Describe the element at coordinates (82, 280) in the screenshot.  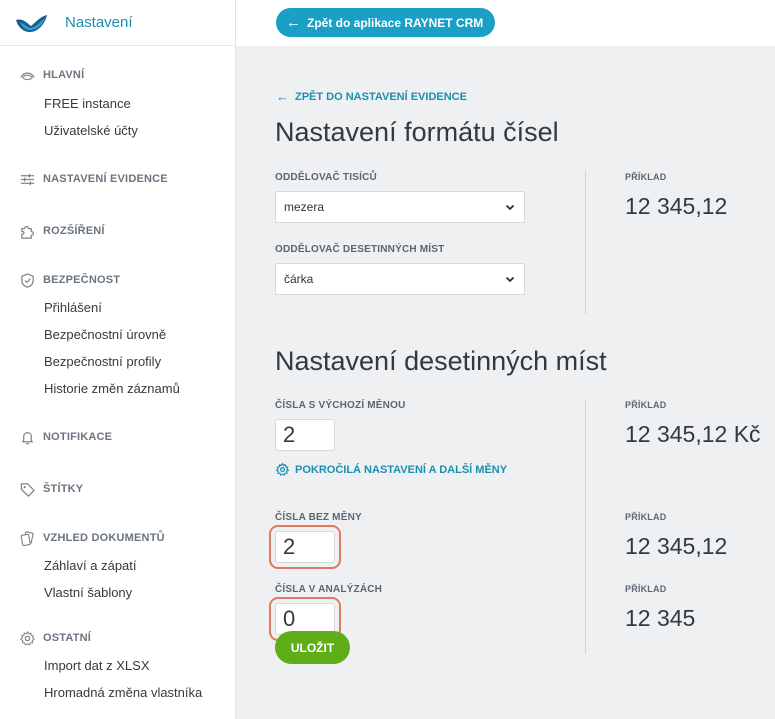
I see `section-label: BEZPEČNOST` at that location.